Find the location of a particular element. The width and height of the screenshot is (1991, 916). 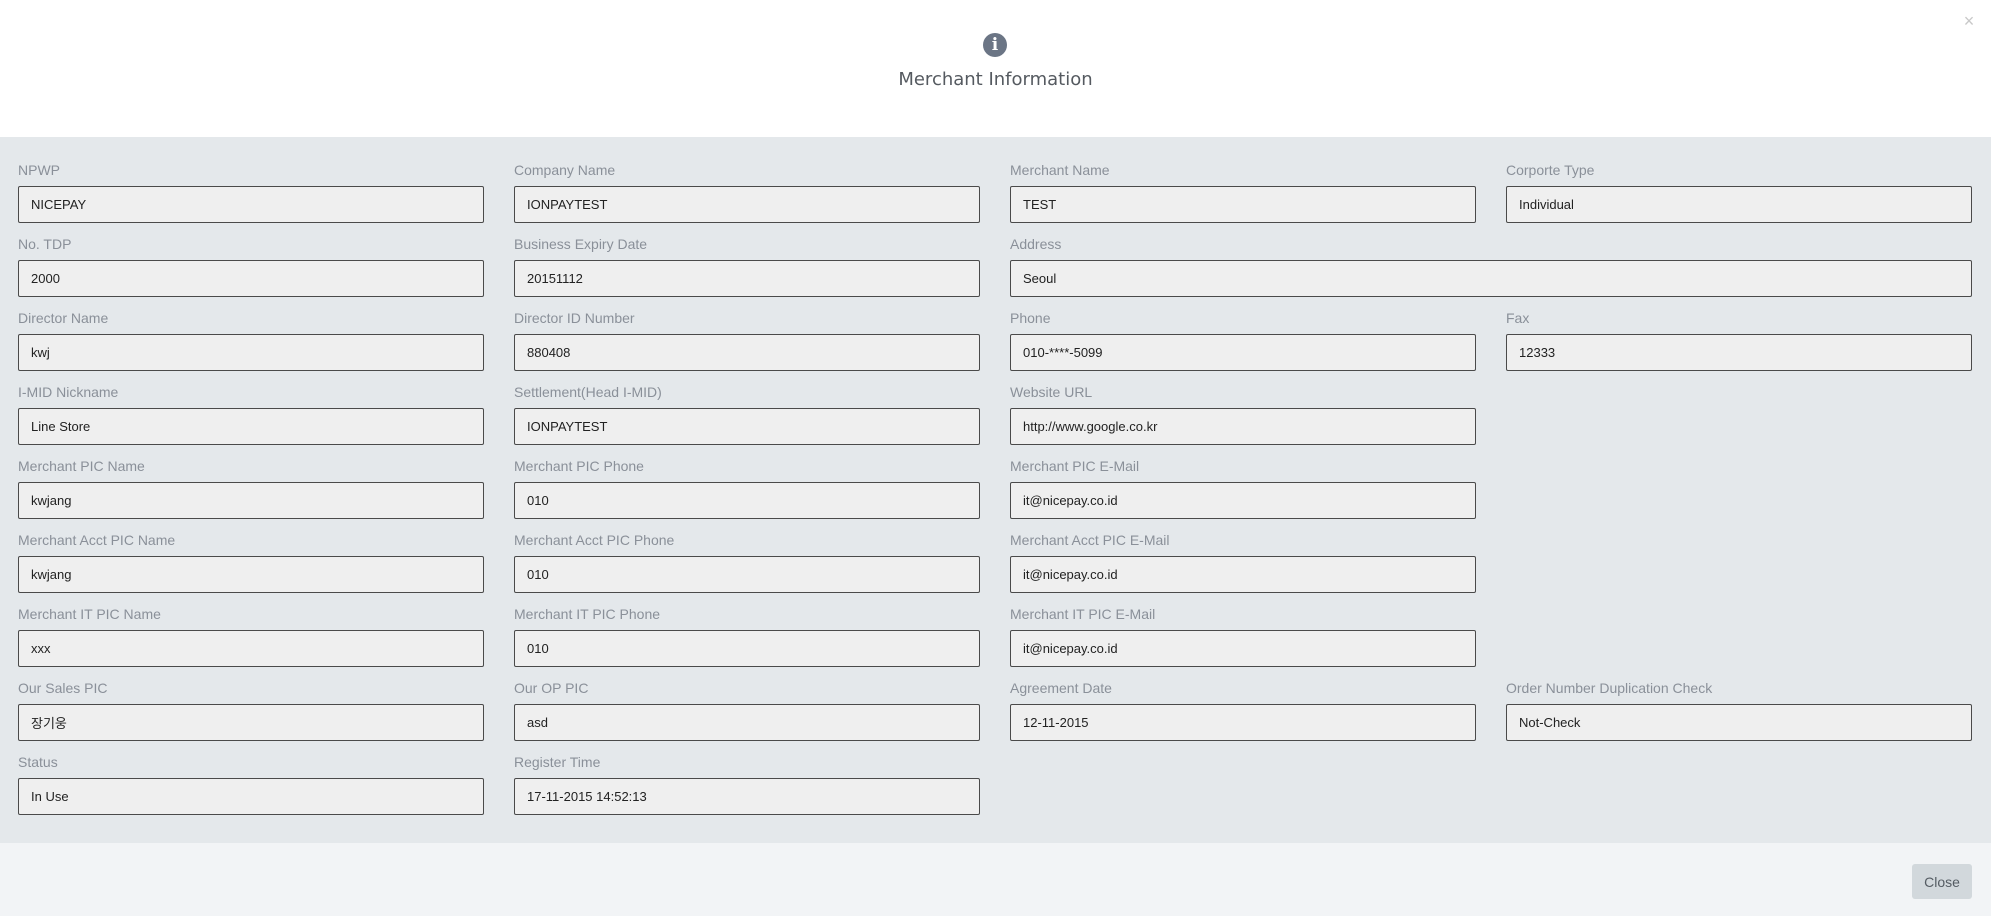

field-our-op-pic: Our OP PIC is located at coordinates (747, 710).